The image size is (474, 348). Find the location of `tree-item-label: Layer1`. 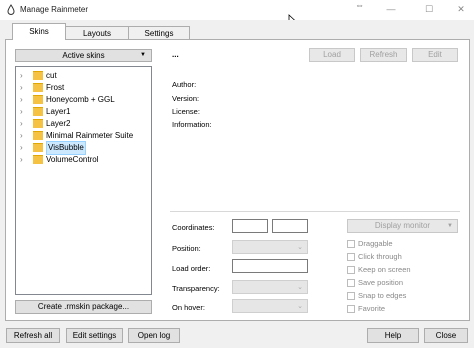

tree-item-label: Layer1 is located at coordinates (58, 111).